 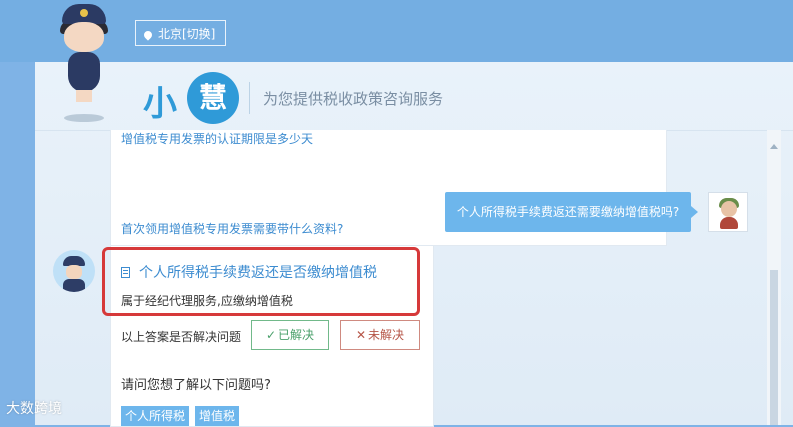 What do you see at coordinates (74, 271) in the screenshot?
I see `bot-avatar` at bounding box center [74, 271].